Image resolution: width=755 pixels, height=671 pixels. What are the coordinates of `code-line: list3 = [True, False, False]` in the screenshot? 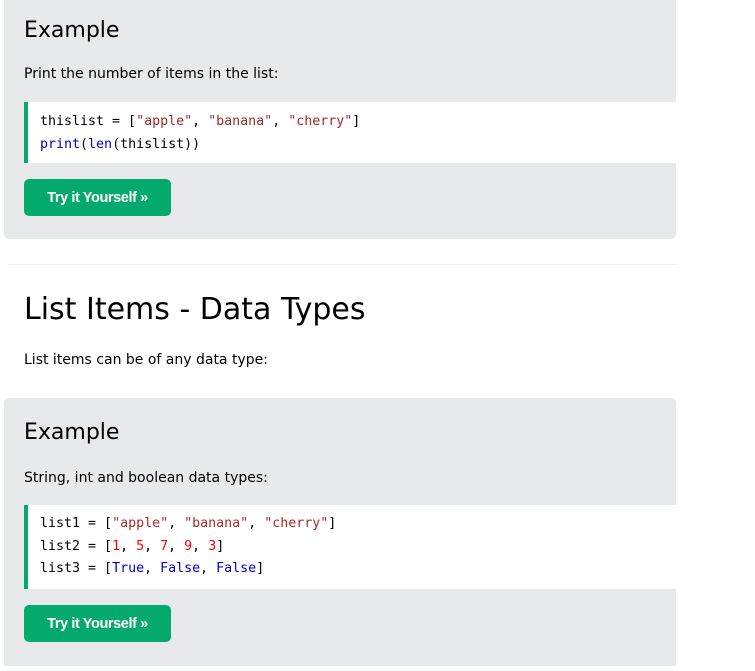 It's located at (358, 569).